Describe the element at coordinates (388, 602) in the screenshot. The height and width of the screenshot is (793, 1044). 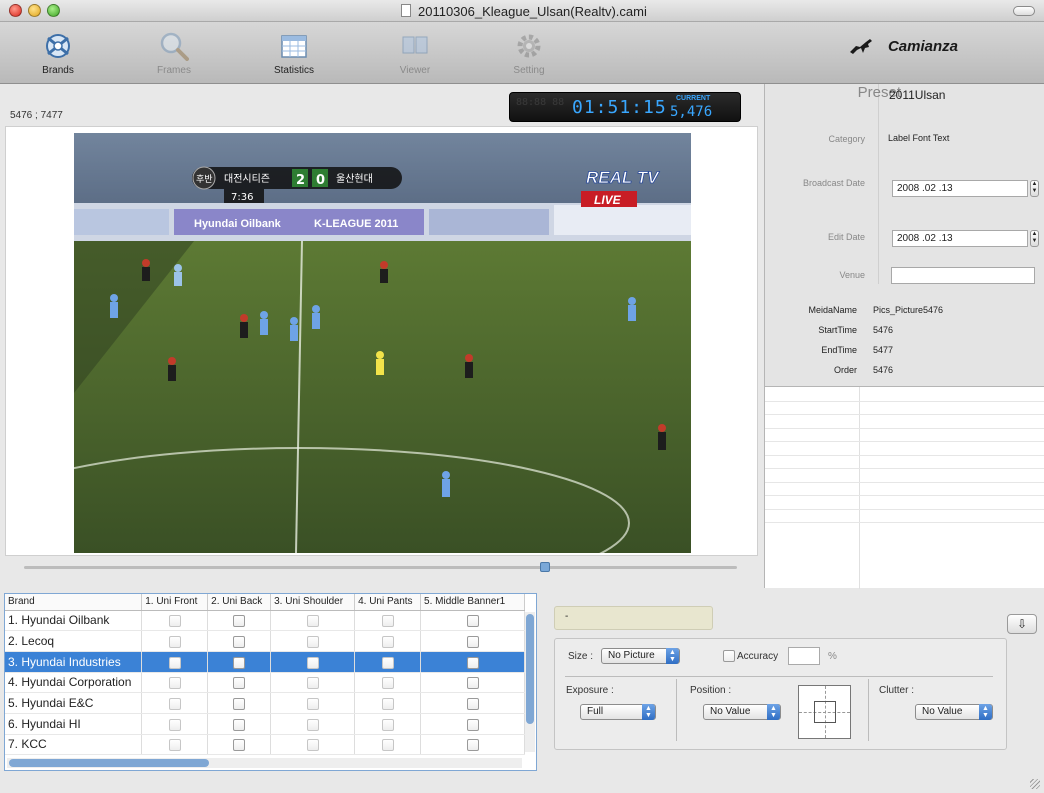
I see `column-header-uni-pants: 4. Uni Pants` at that location.